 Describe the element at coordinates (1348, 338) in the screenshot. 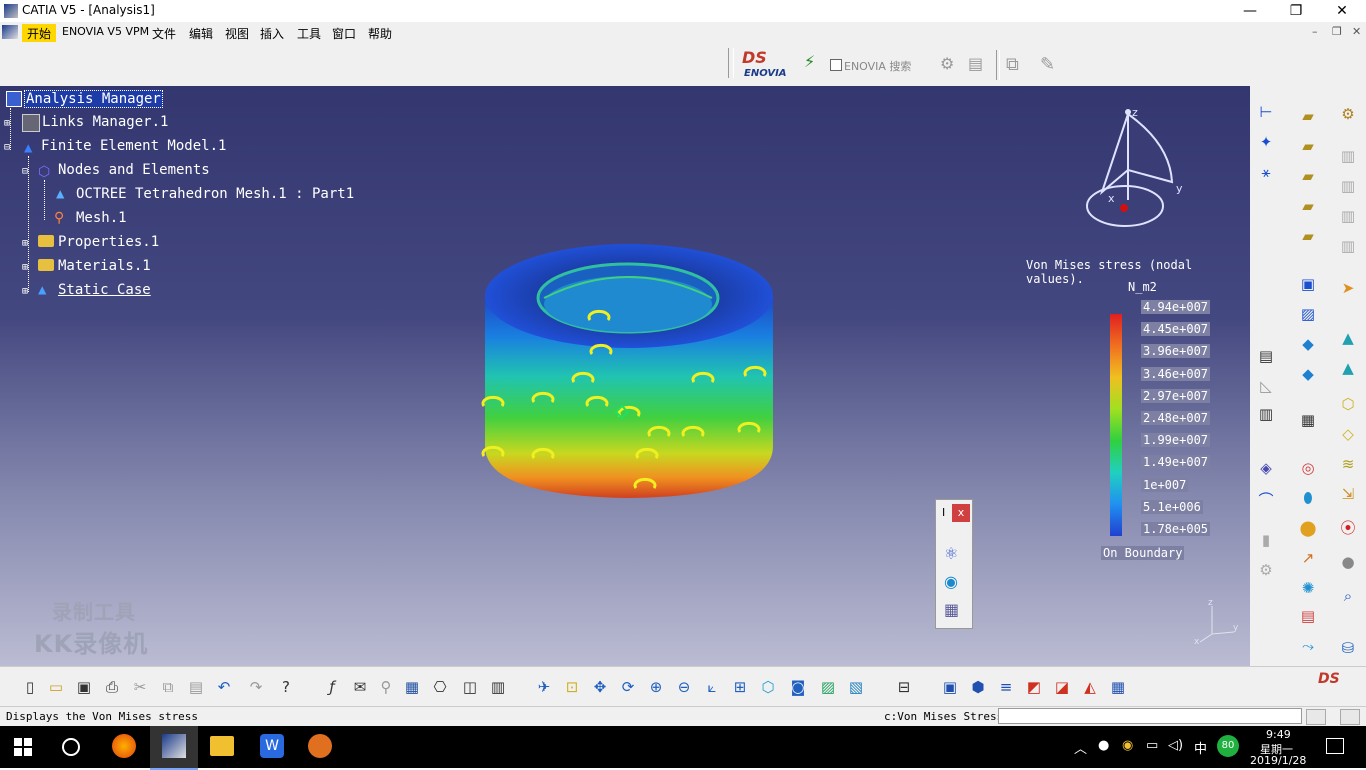

I see `sensor-icon: ▲` at that location.